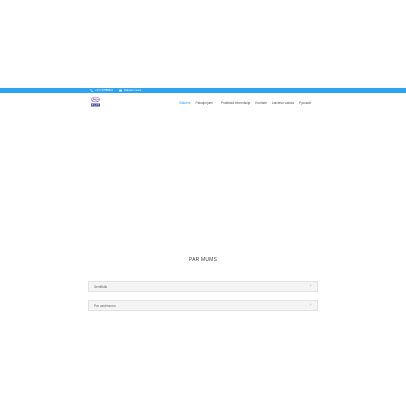  What do you see at coordinates (203, 260) in the screenshot?
I see `section-title-about: PAR MUMS` at bounding box center [203, 260].